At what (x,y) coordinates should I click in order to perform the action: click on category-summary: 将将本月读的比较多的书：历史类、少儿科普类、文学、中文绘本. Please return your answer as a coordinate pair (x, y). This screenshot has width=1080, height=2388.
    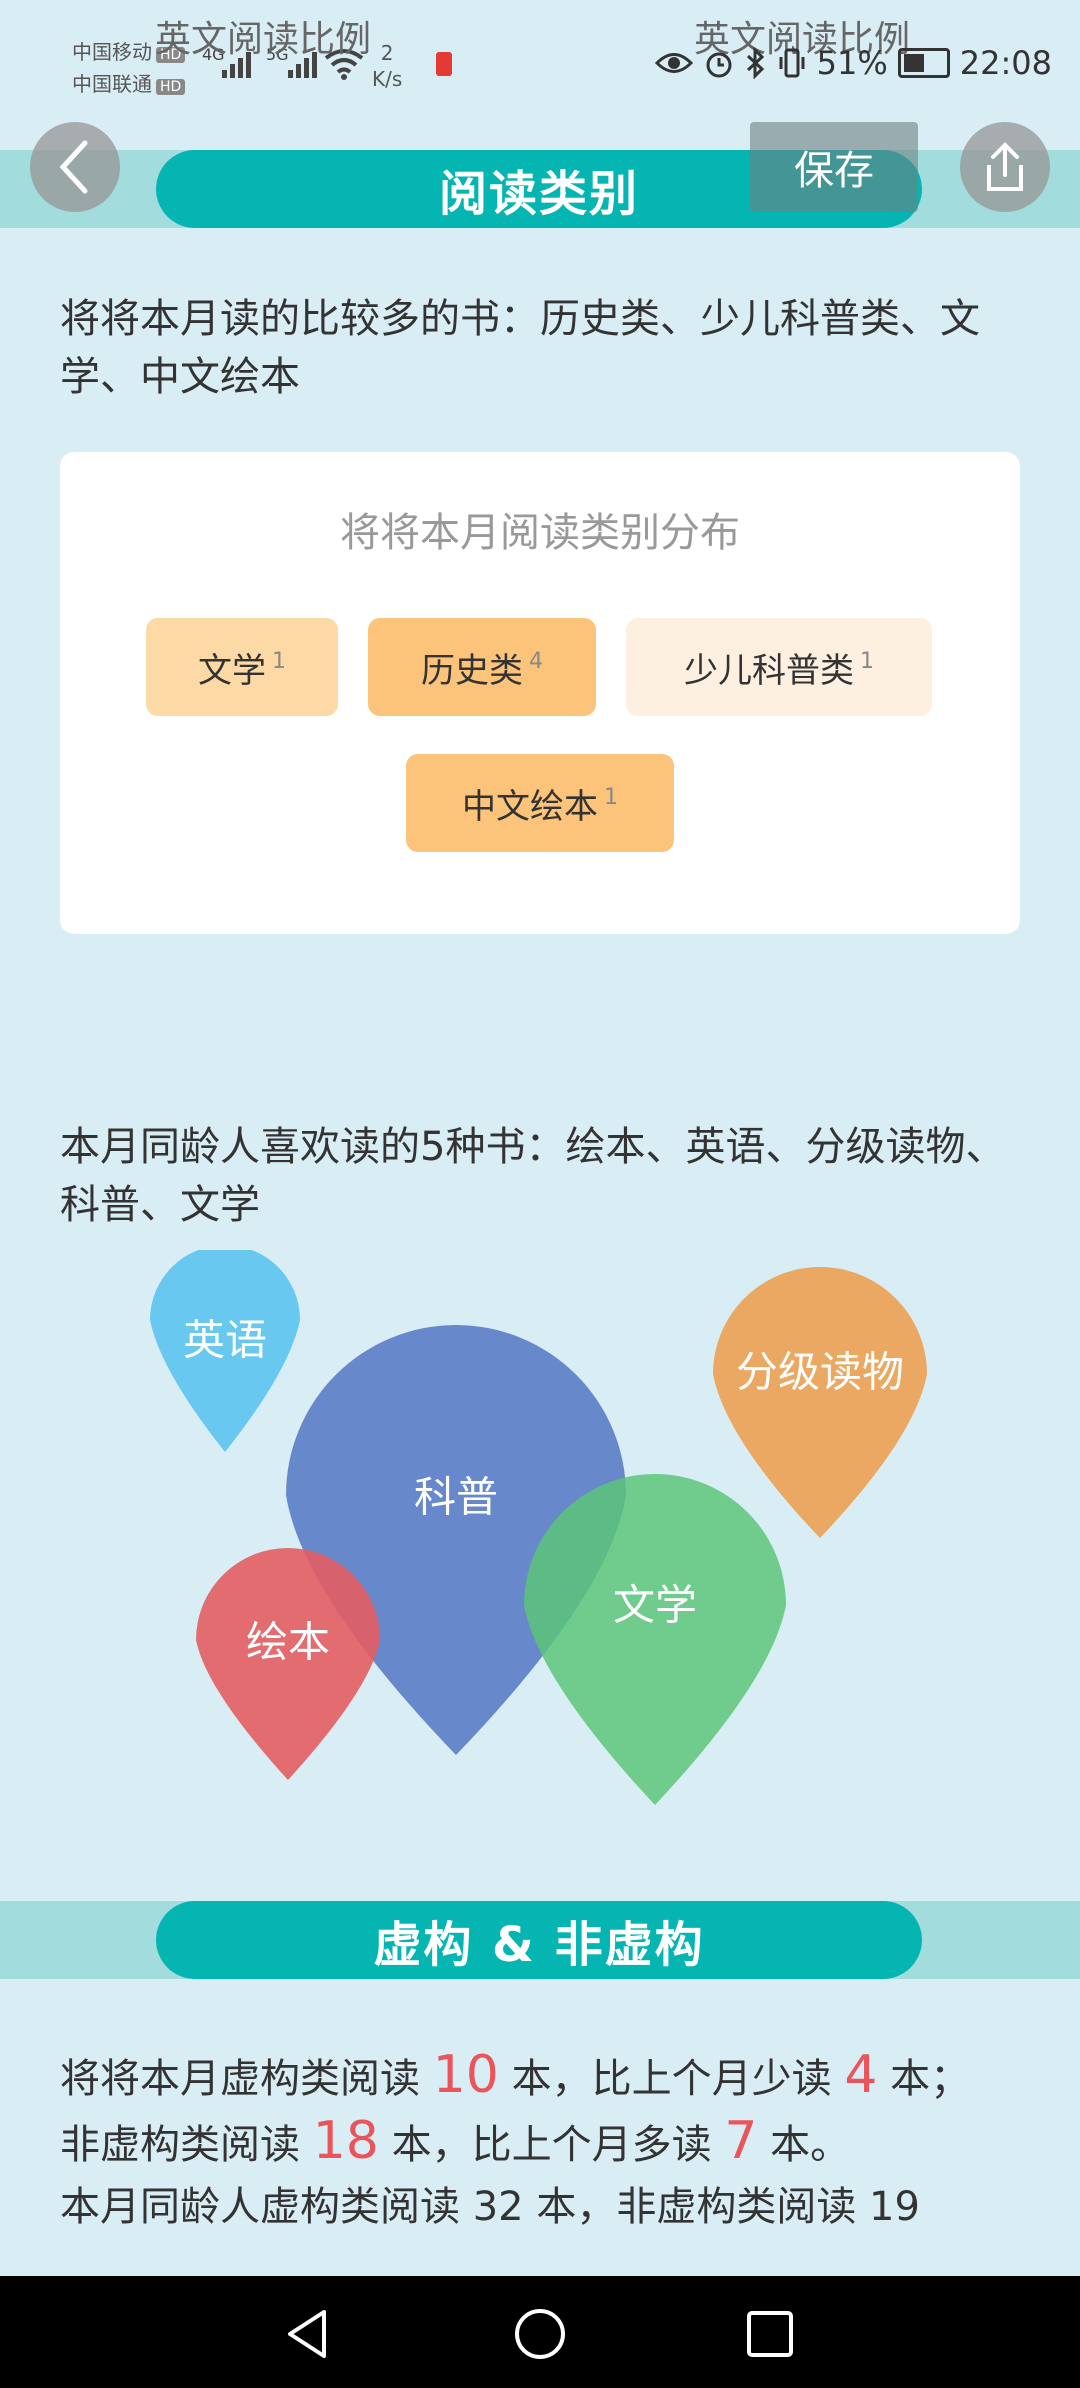
    Looking at the image, I should click on (520, 348).